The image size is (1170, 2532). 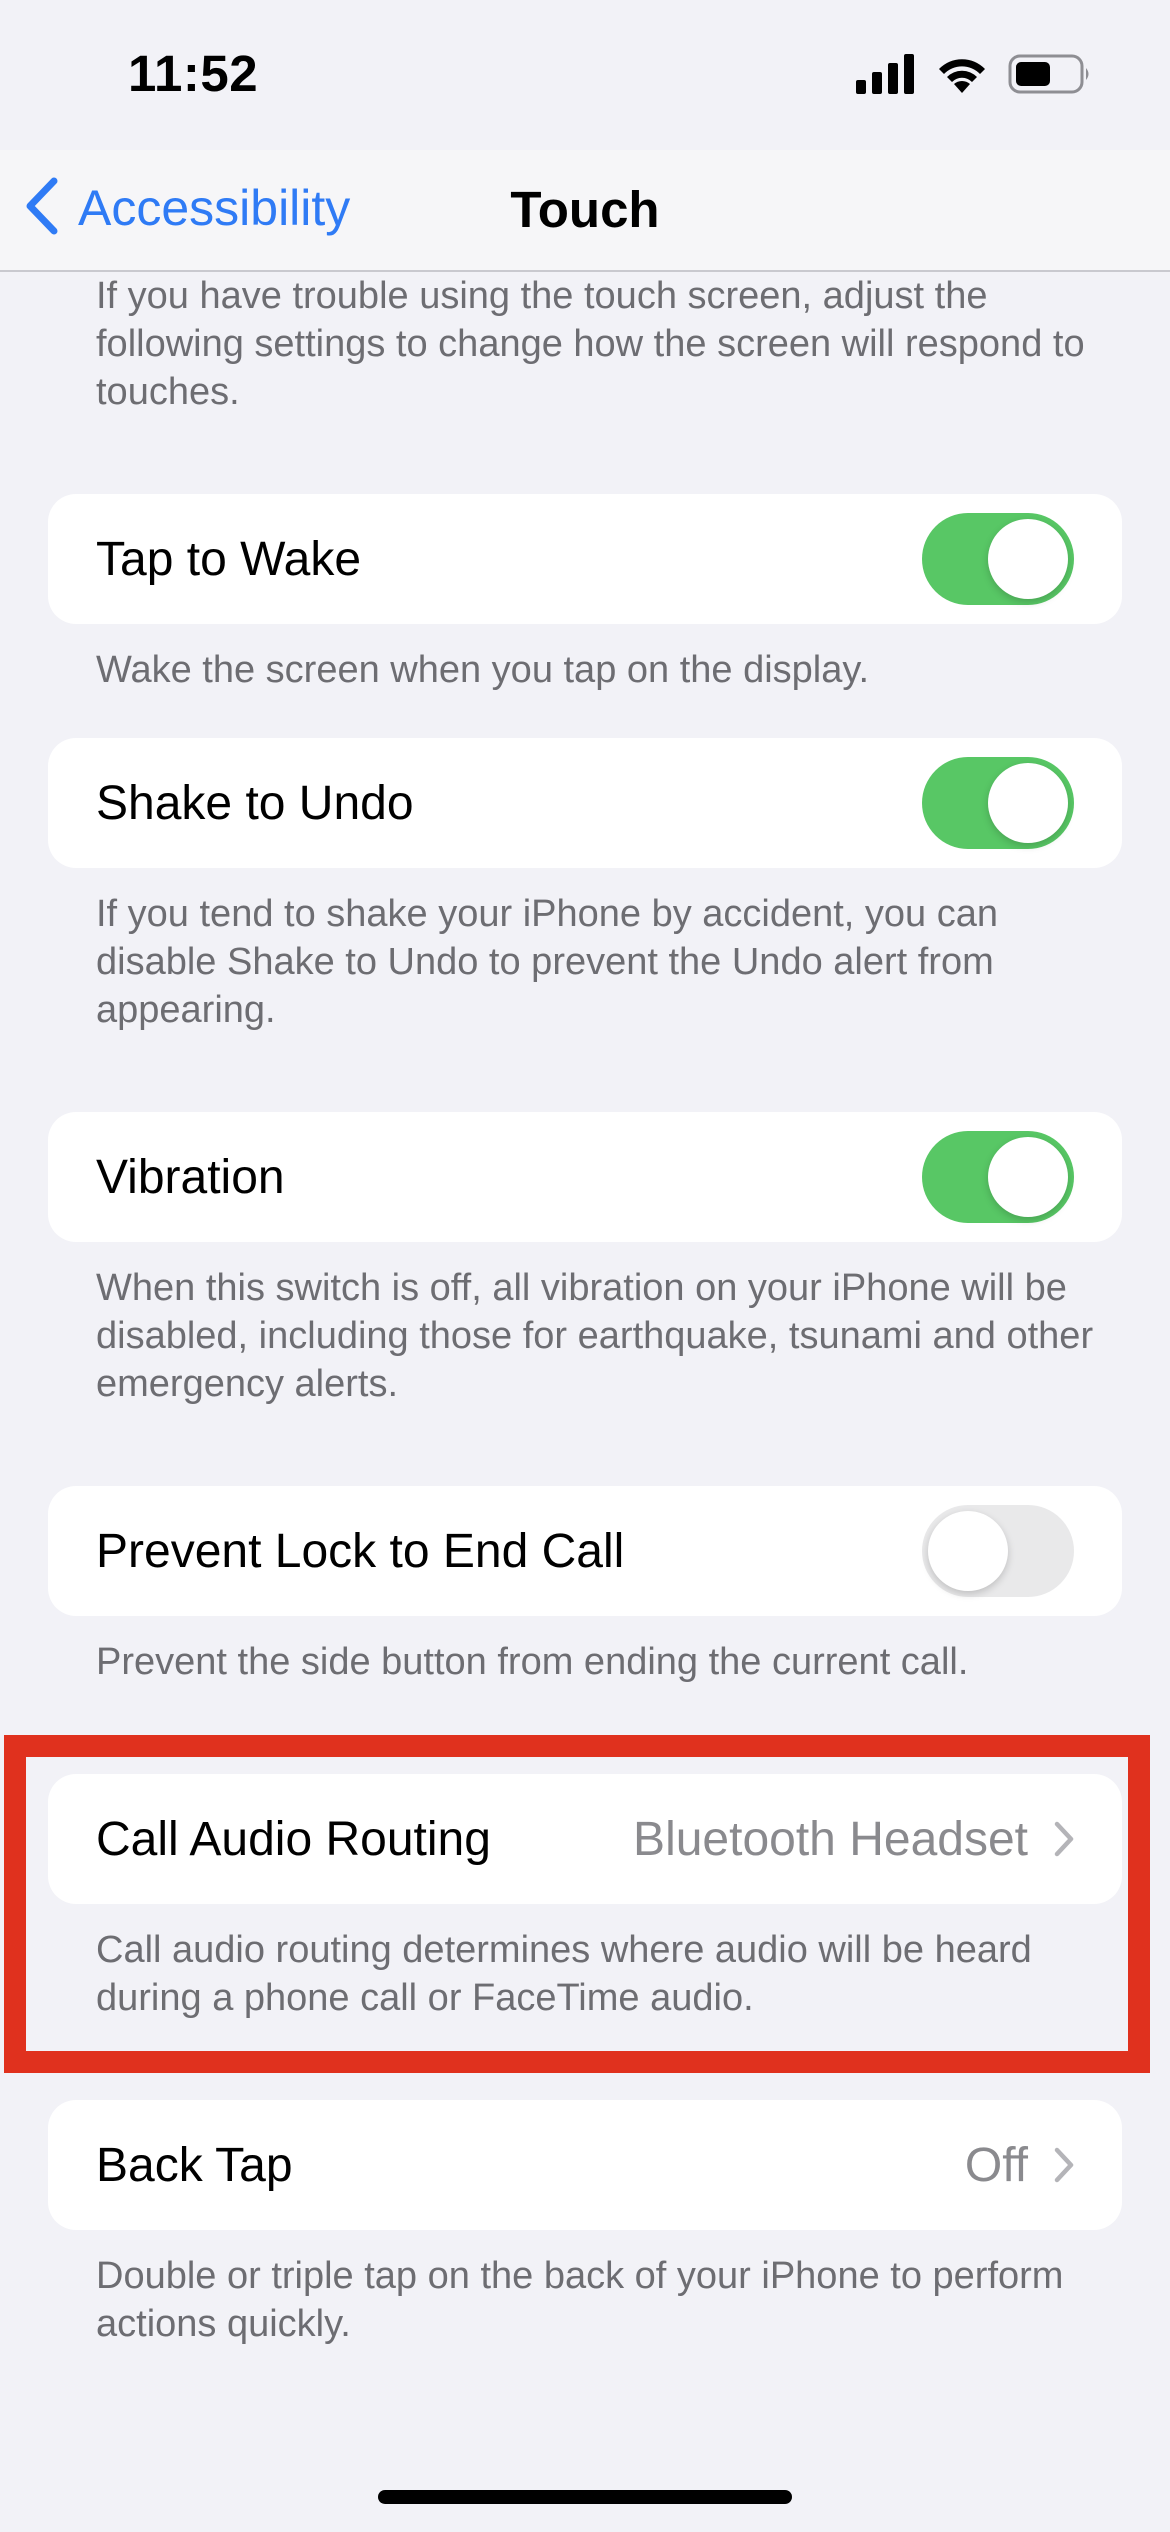 What do you see at coordinates (293, 1839) in the screenshot?
I see `setting-label: Call Audio Routing` at bounding box center [293, 1839].